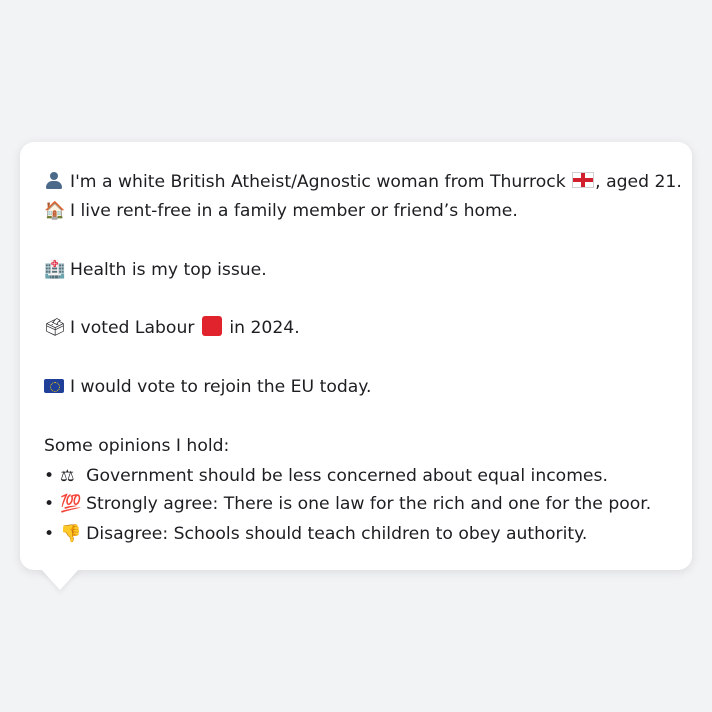 The height and width of the screenshot is (712, 712). Describe the element at coordinates (583, 180) in the screenshot. I see `england-flag-icon` at that location.